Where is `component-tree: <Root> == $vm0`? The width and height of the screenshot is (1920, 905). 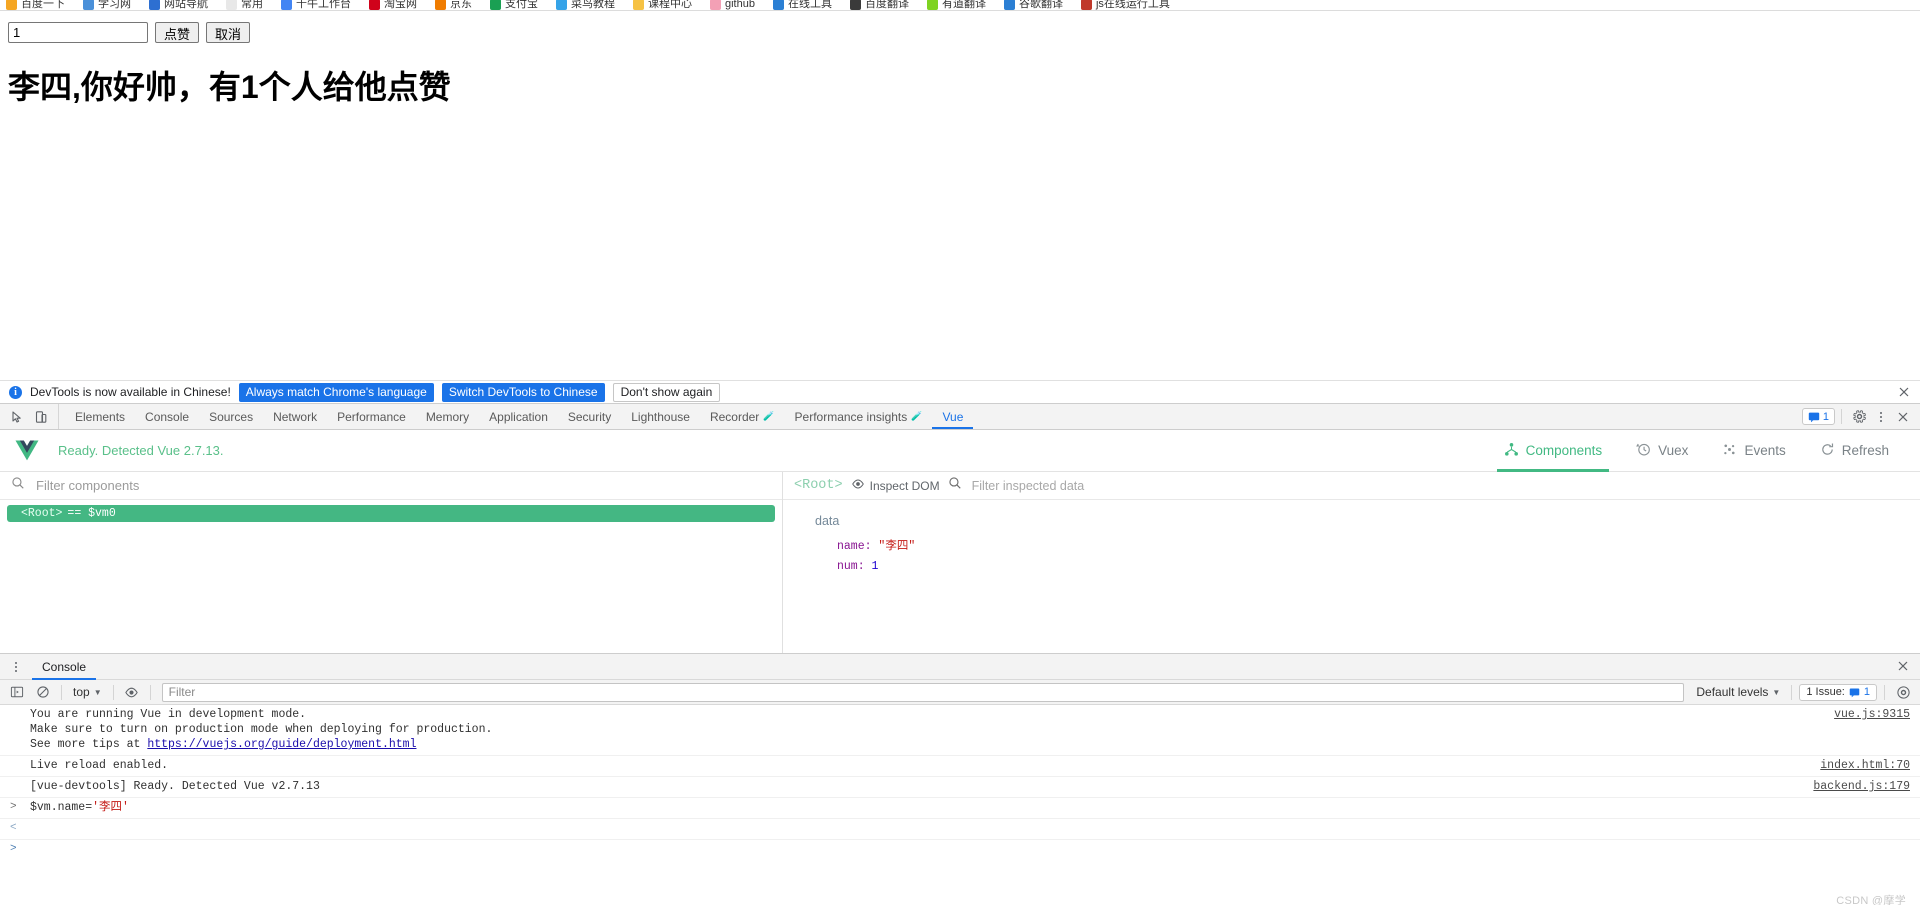
component-tree: <Root> == $vm0 is located at coordinates (391, 511).